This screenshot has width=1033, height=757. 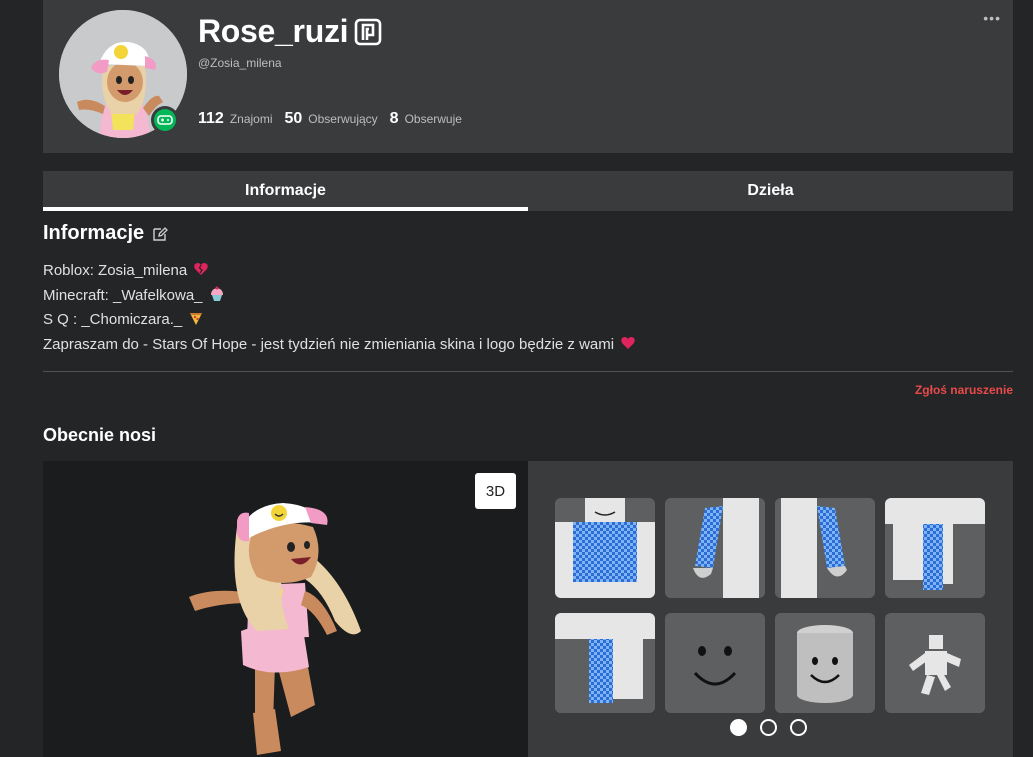 What do you see at coordinates (339, 272) in the screenshot?
I see `about-line: Roblox: Zosia_milena` at bounding box center [339, 272].